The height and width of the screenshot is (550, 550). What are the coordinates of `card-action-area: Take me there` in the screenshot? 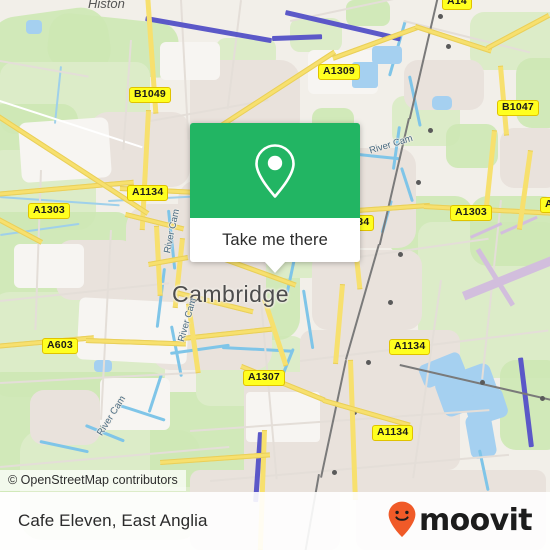 It's located at (275, 245).